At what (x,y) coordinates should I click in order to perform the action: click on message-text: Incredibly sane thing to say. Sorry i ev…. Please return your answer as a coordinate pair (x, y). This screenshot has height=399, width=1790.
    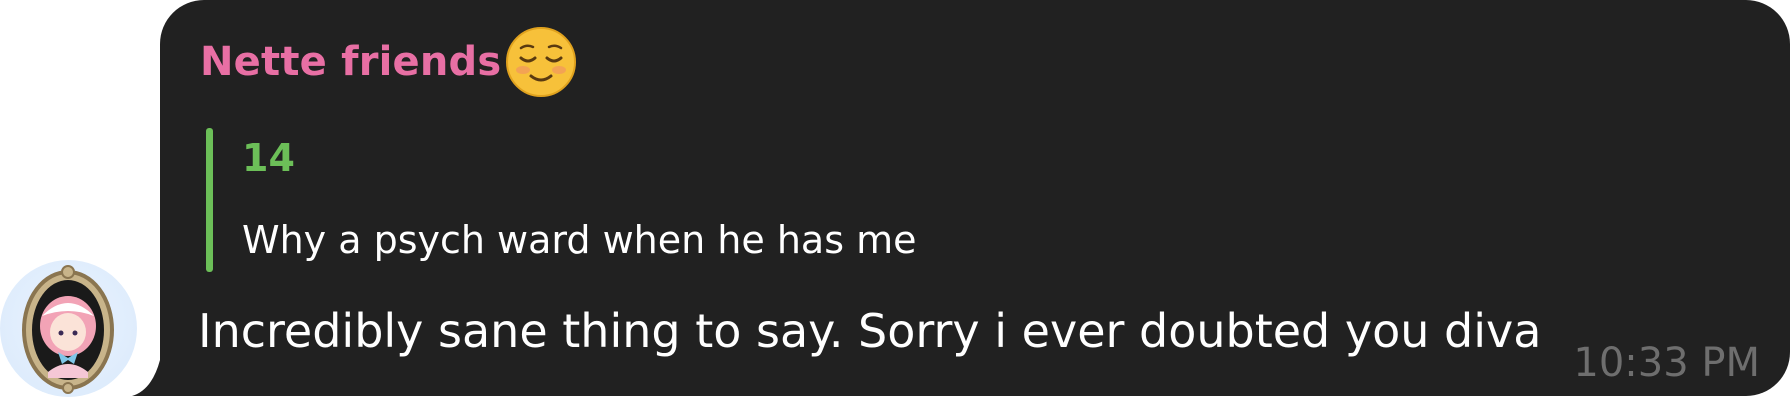
    Looking at the image, I should click on (870, 331).